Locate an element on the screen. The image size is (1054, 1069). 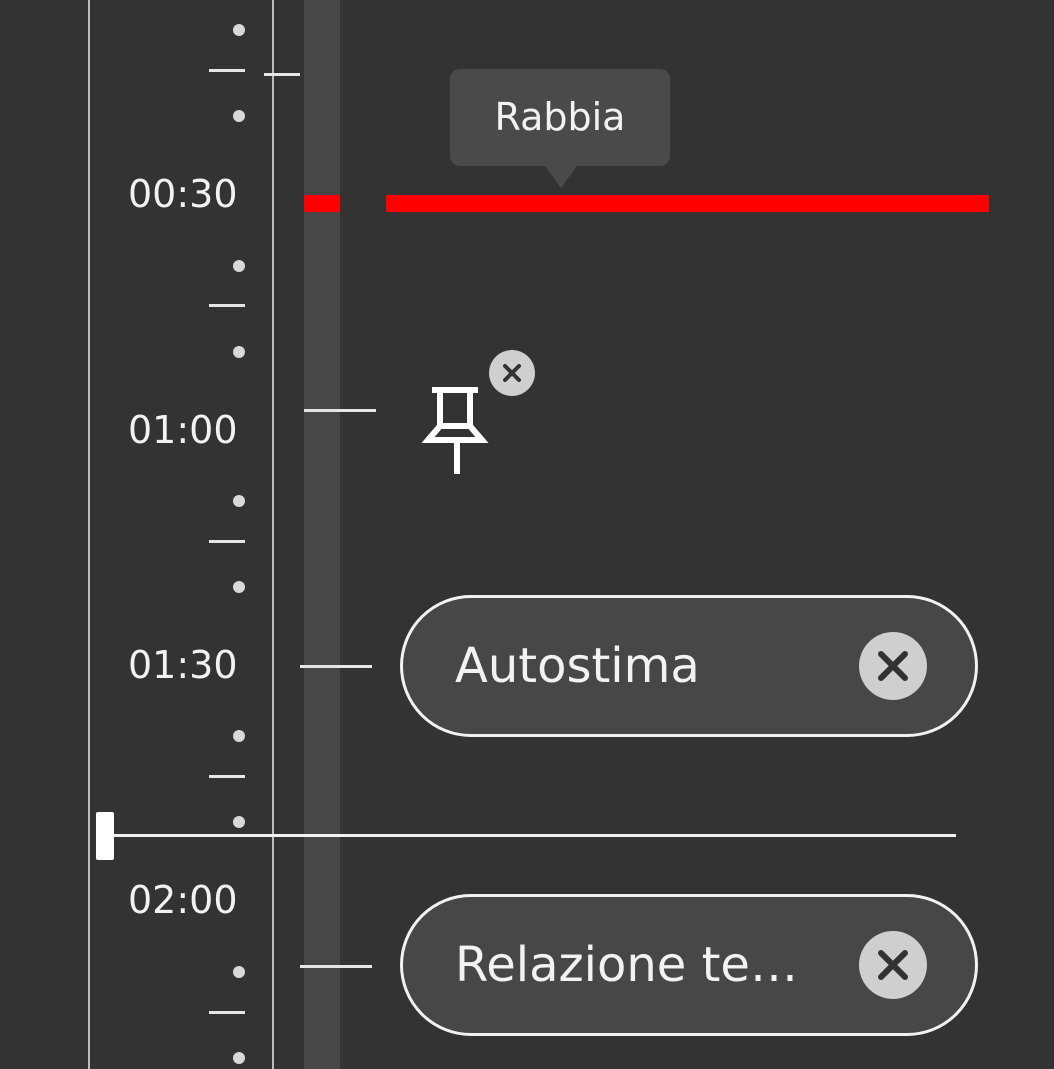
tag-label: Autostima is located at coordinates (577, 666).